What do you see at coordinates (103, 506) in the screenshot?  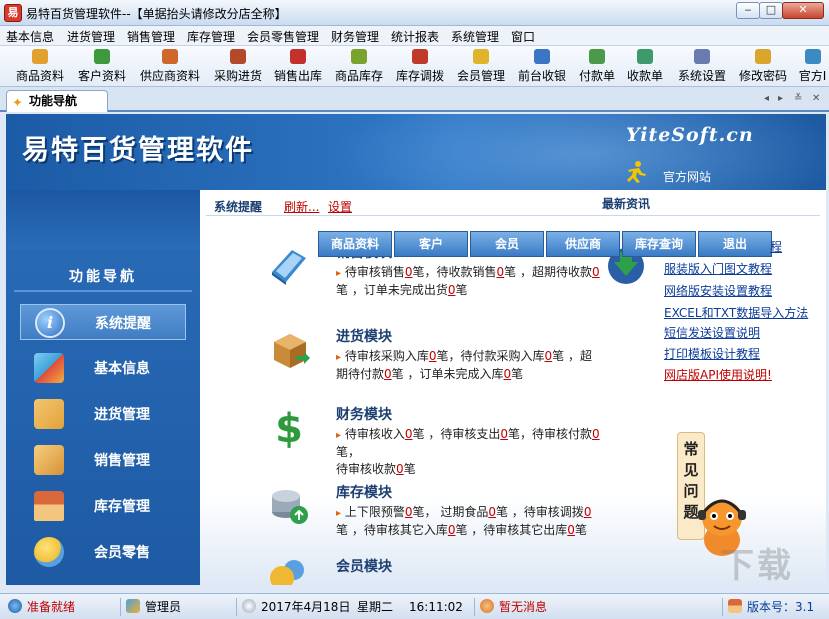 I see `sidebar-item-inventory: 库存管理` at bounding box center [103, 506].